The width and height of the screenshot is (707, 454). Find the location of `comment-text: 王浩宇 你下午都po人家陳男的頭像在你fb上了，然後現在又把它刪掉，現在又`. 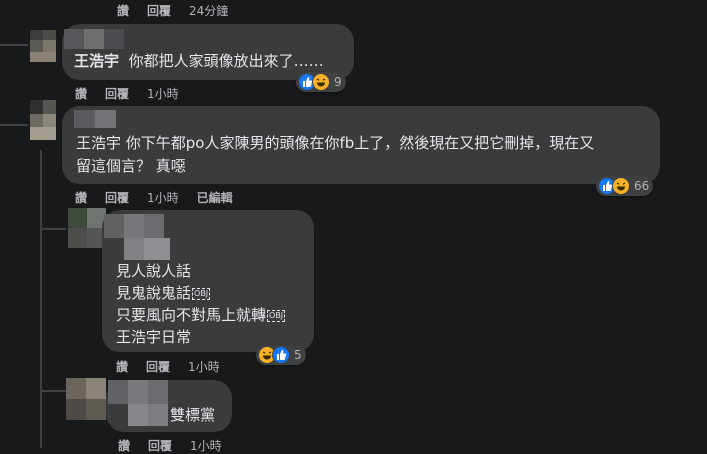

comment-text: 王浩宇 你下午都po人家陳男的頭像在你fb上了，然後現在又把它刪掉，現在又 is located at coordinates (335, 143).